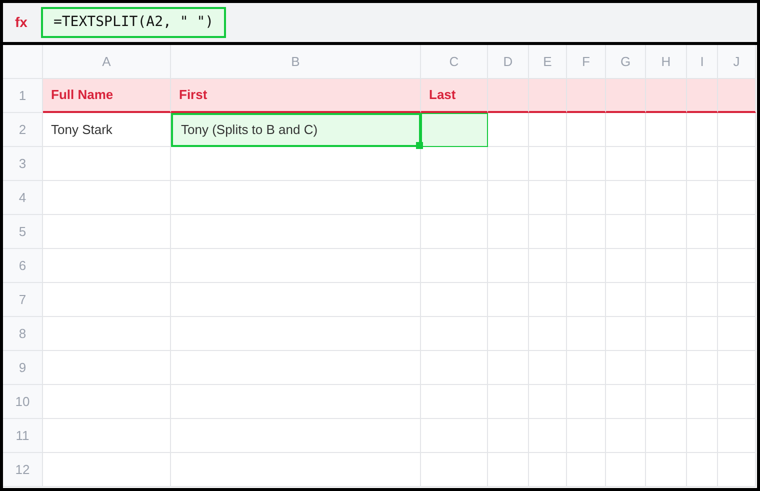 This screenshot has height=491, width=760. I want to click on row-number: 2, so click(23, 130).